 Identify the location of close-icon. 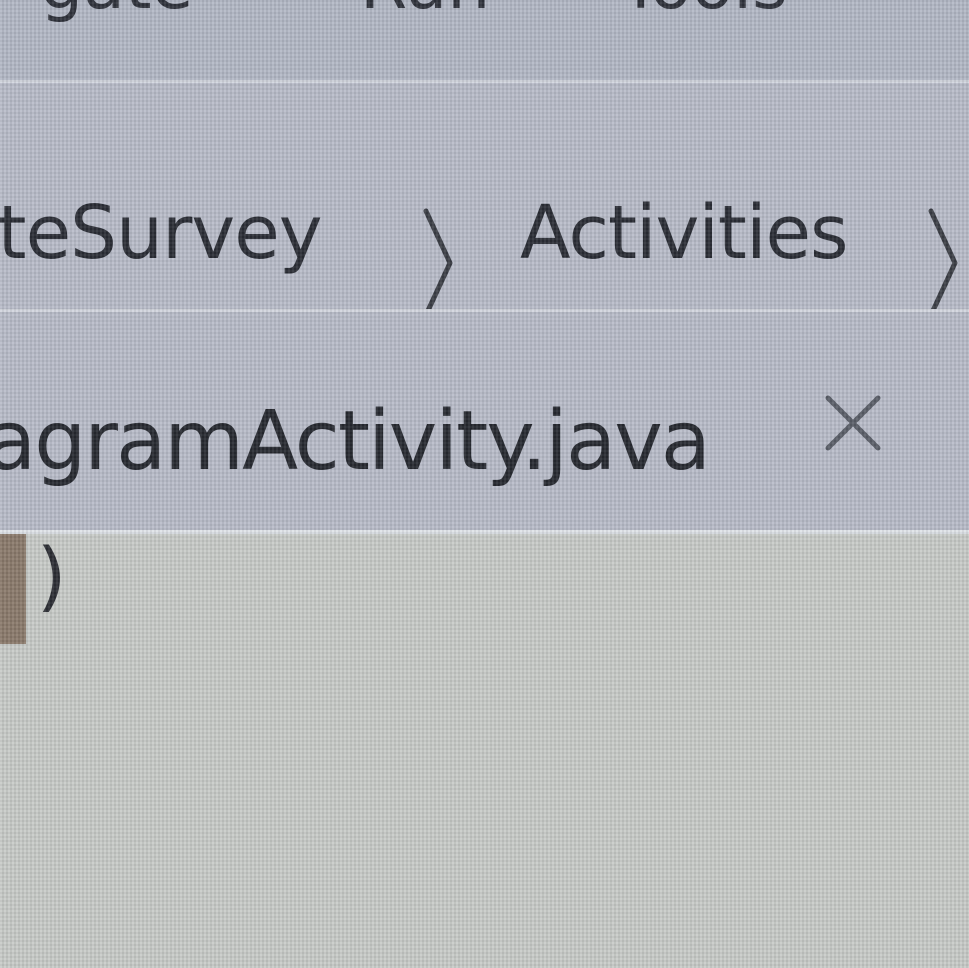
(853, 423).